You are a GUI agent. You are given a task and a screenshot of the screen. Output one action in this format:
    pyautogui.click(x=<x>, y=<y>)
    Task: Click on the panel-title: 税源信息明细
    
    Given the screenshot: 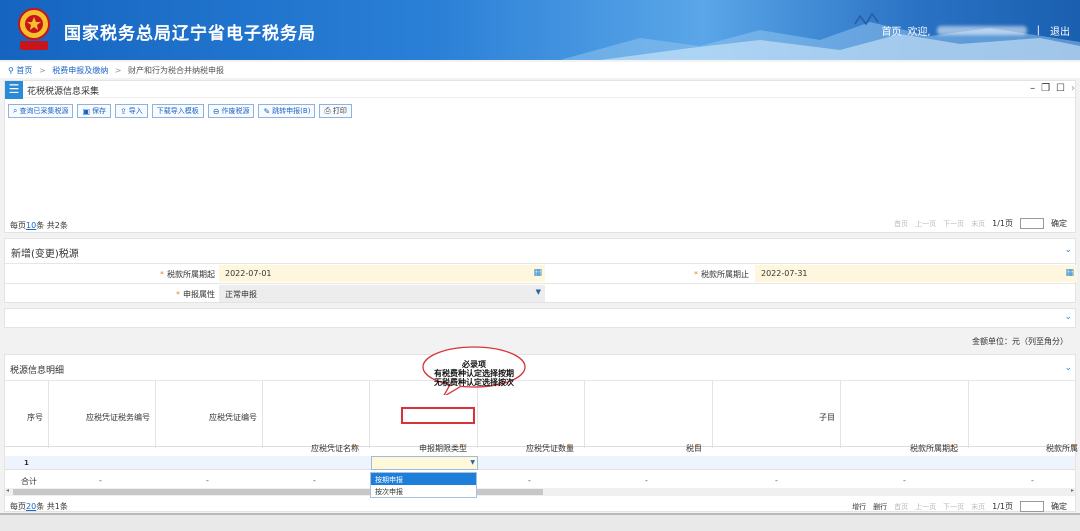 What is the action you would take?
    pyautogui.click(x=37, y=371)
    